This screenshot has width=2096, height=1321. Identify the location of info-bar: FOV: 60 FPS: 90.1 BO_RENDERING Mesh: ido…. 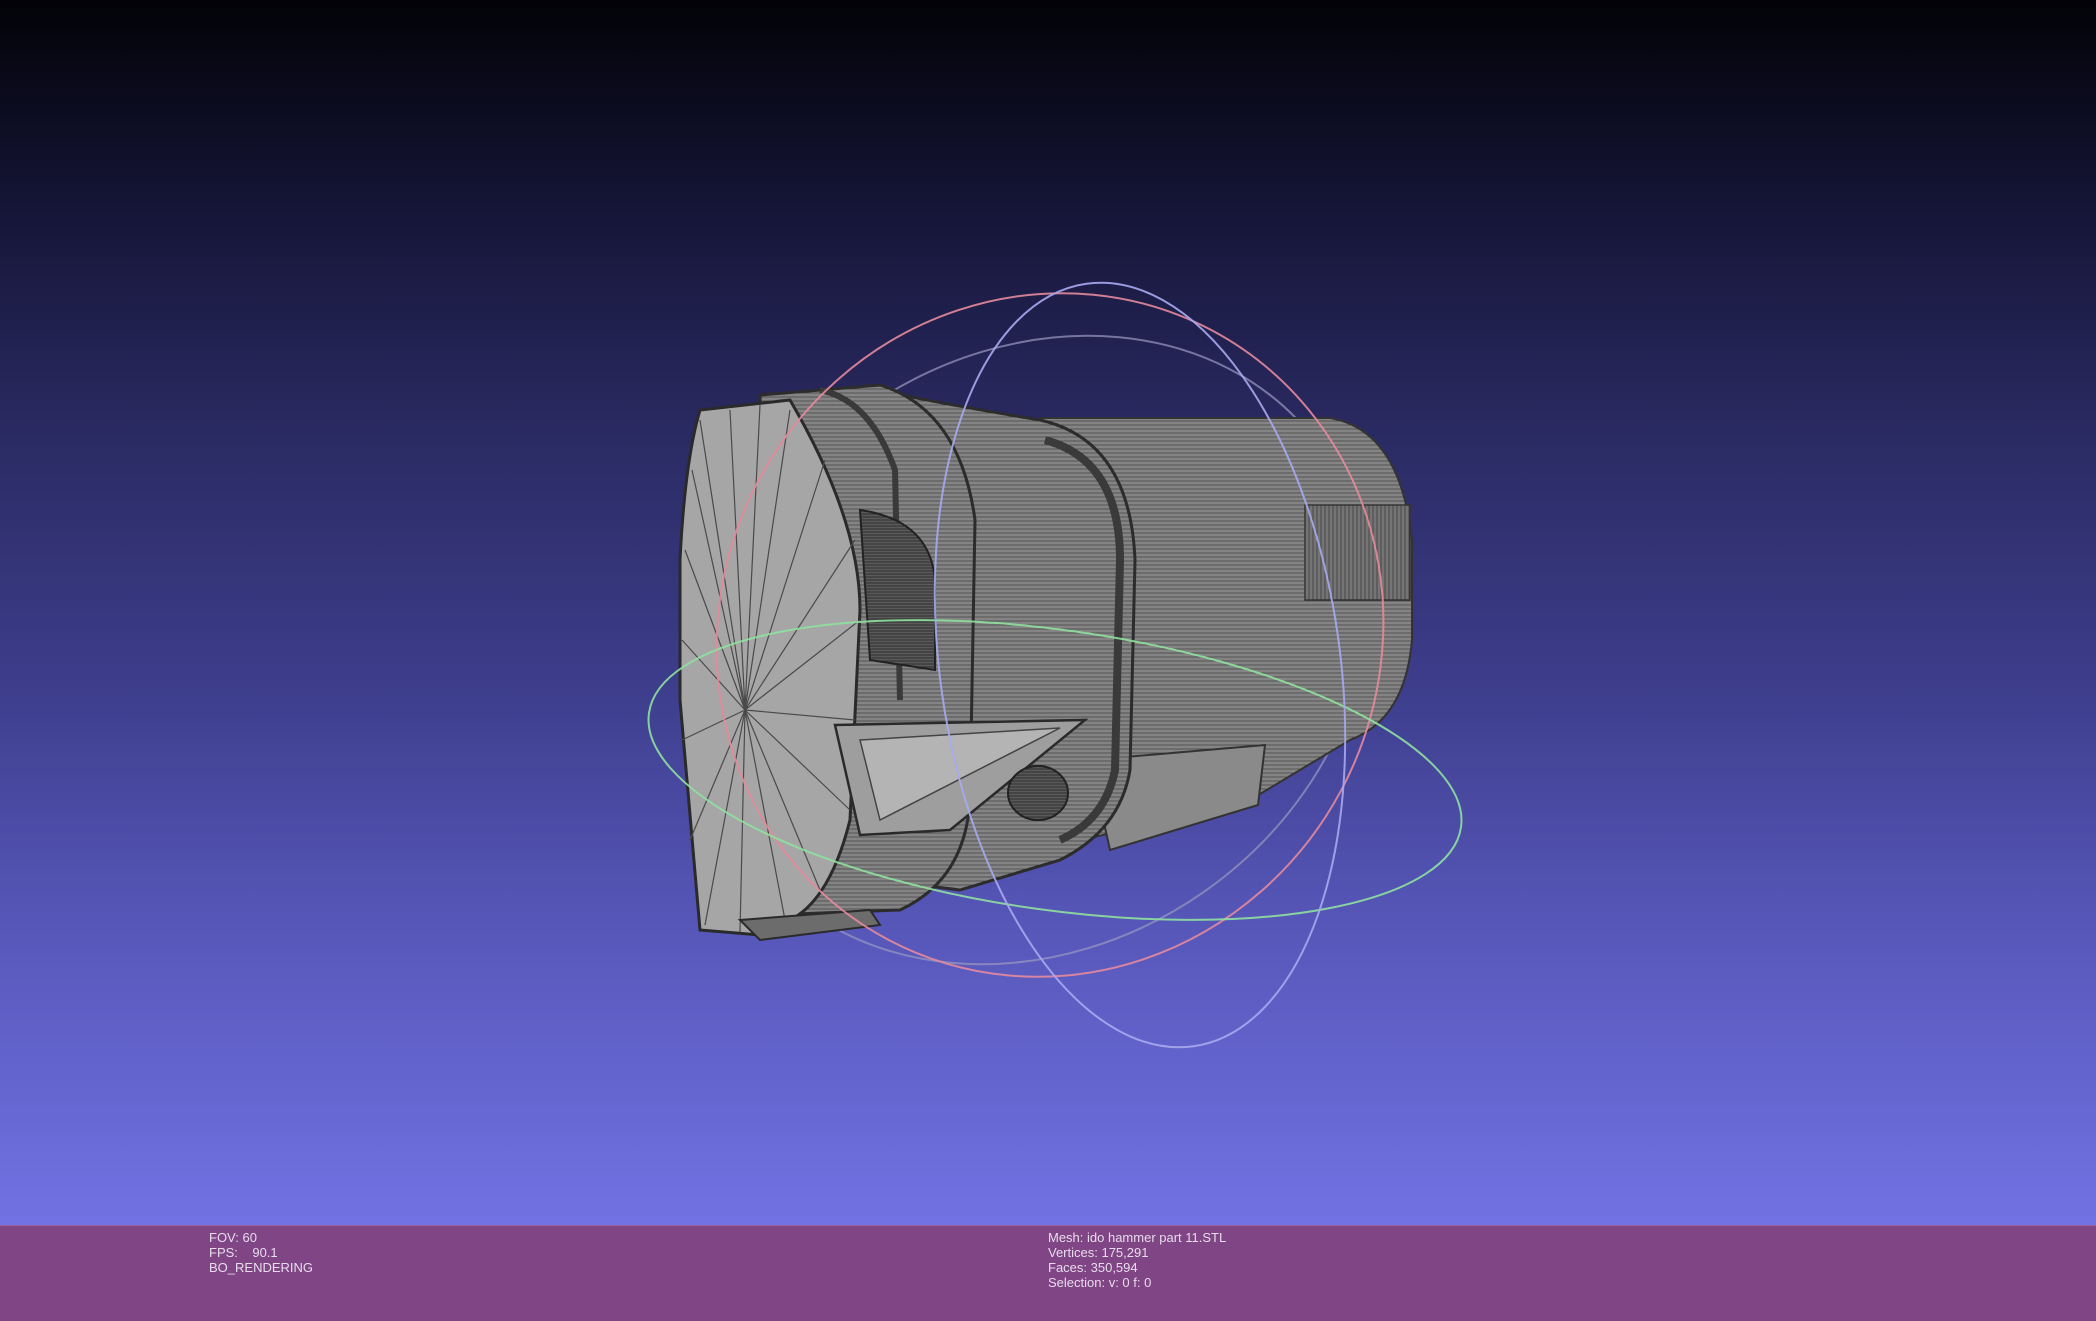
(1048, 1273).